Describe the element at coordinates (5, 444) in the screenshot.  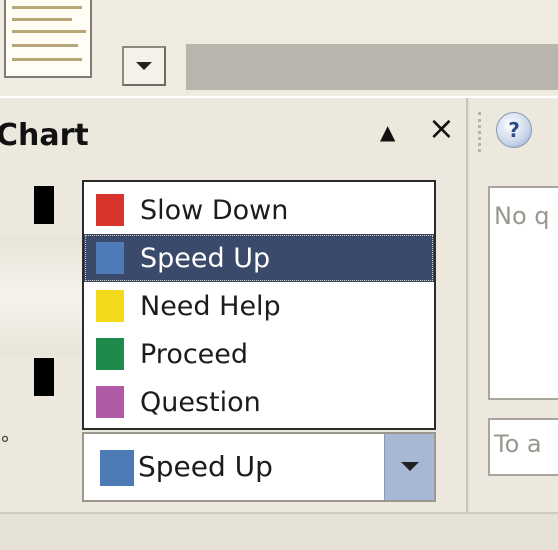
I see `left-edge-glyph: °` at that location.